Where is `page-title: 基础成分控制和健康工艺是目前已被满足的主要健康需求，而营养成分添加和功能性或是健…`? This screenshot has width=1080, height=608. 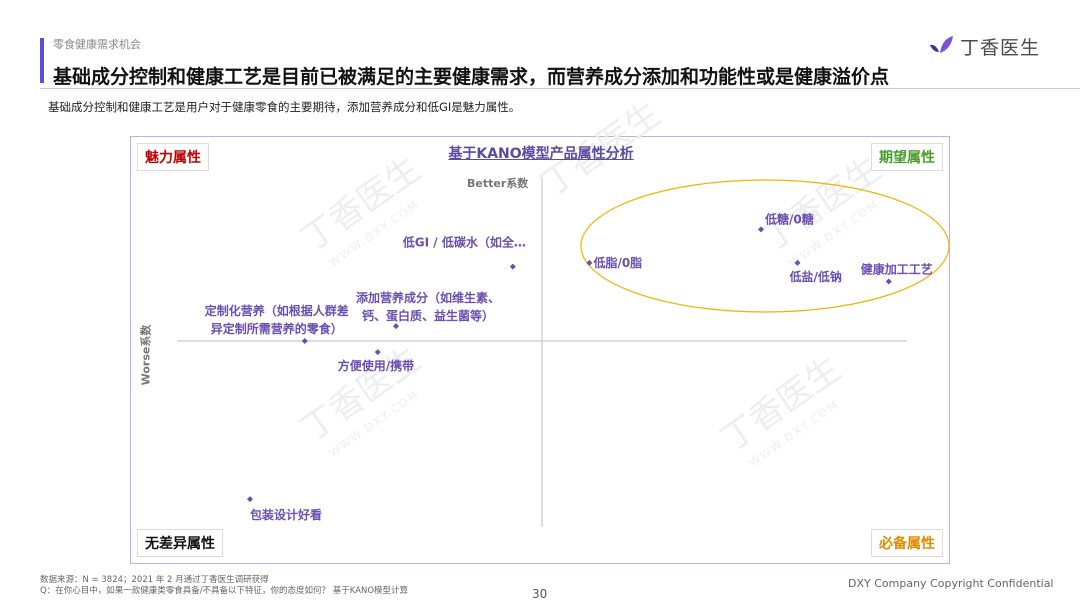 page-title: 基础成分控制和健康工艺是目前已被满足的主要健康需求，而营养成分添加和功能性或是健… is located at coordinates (471, 77).